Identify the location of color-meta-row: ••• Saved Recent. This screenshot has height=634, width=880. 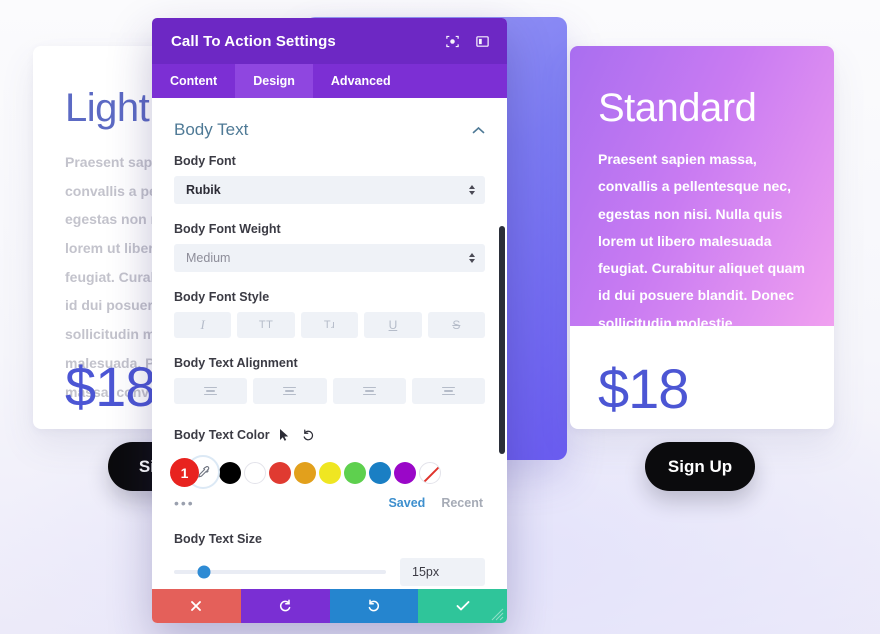
(329, 501).